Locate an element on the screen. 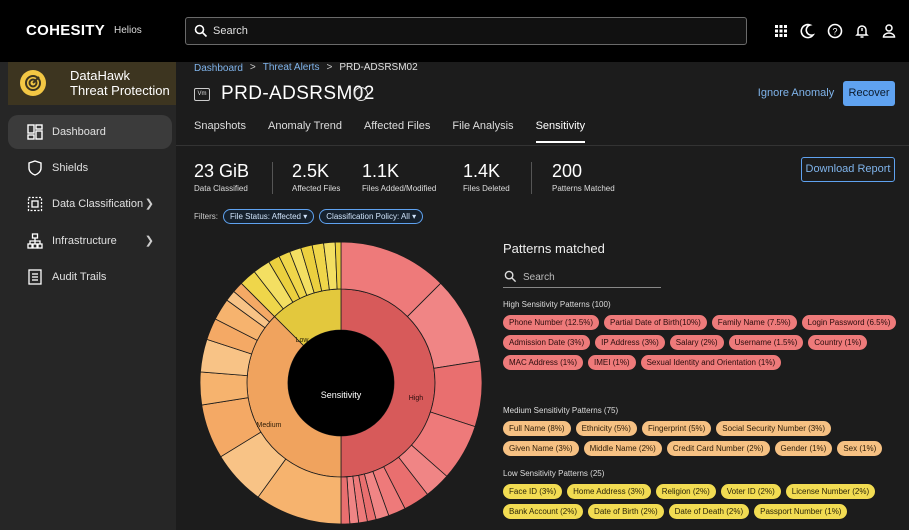  patterns-matched-title: Patterns matched is located at coordinates (554, 248).